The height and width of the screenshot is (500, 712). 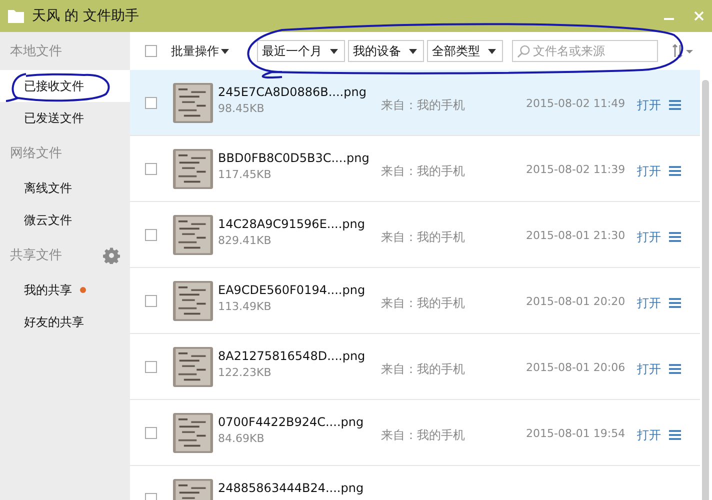 What do you see at coordinates (291, 422) in the screenshot?
I see `file-name: 0700F4422B924C....png` at bounding box center [291, 422].